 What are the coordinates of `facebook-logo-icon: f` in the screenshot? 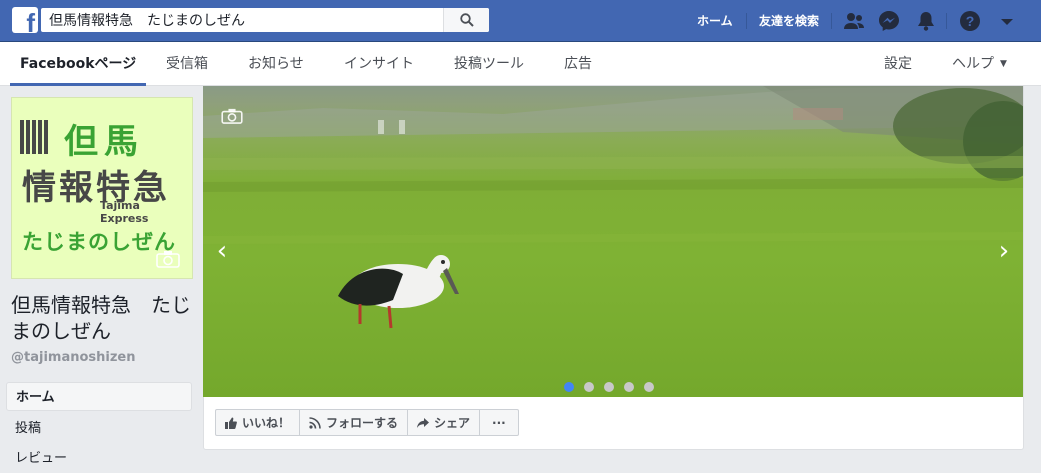 It's located at (25, 20).